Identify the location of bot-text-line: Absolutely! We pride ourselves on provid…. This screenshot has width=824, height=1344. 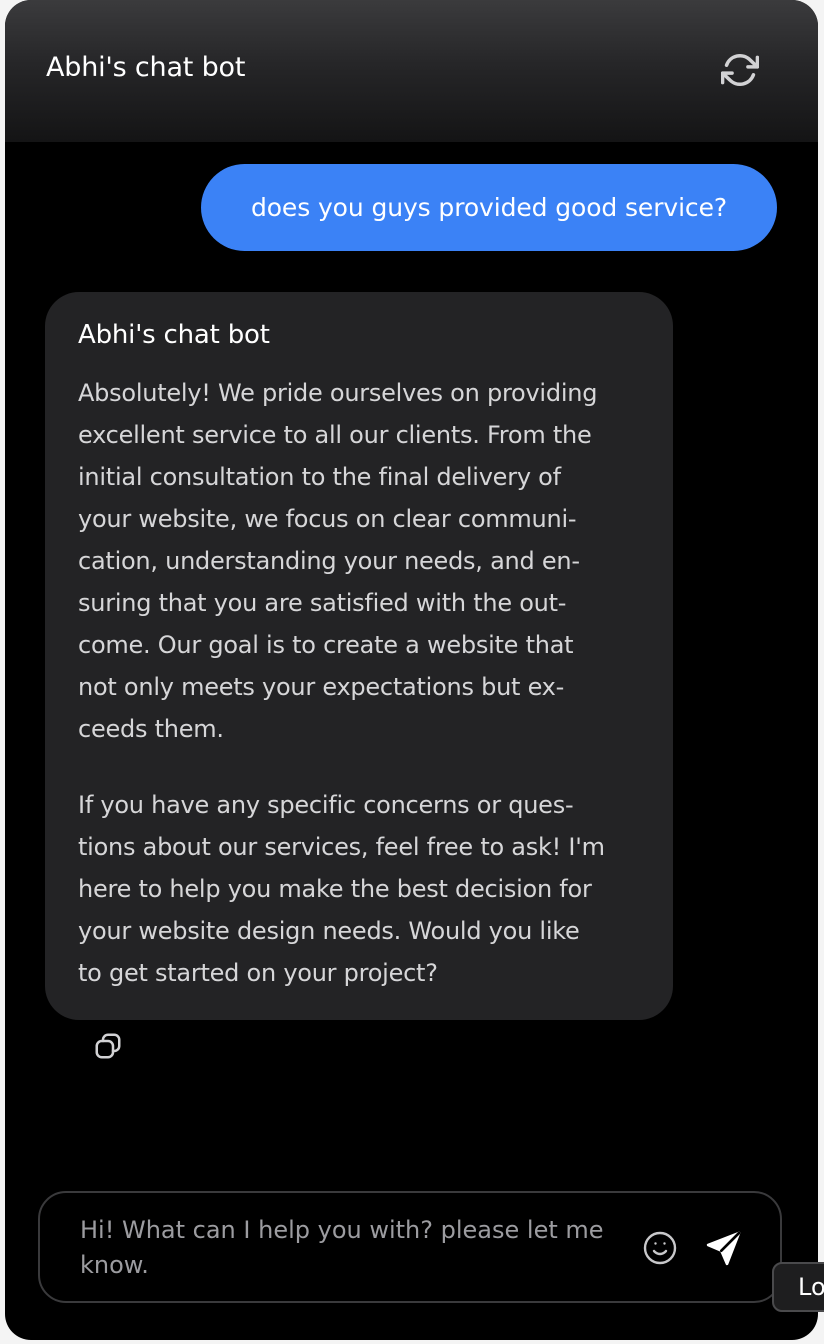
(338, 393).